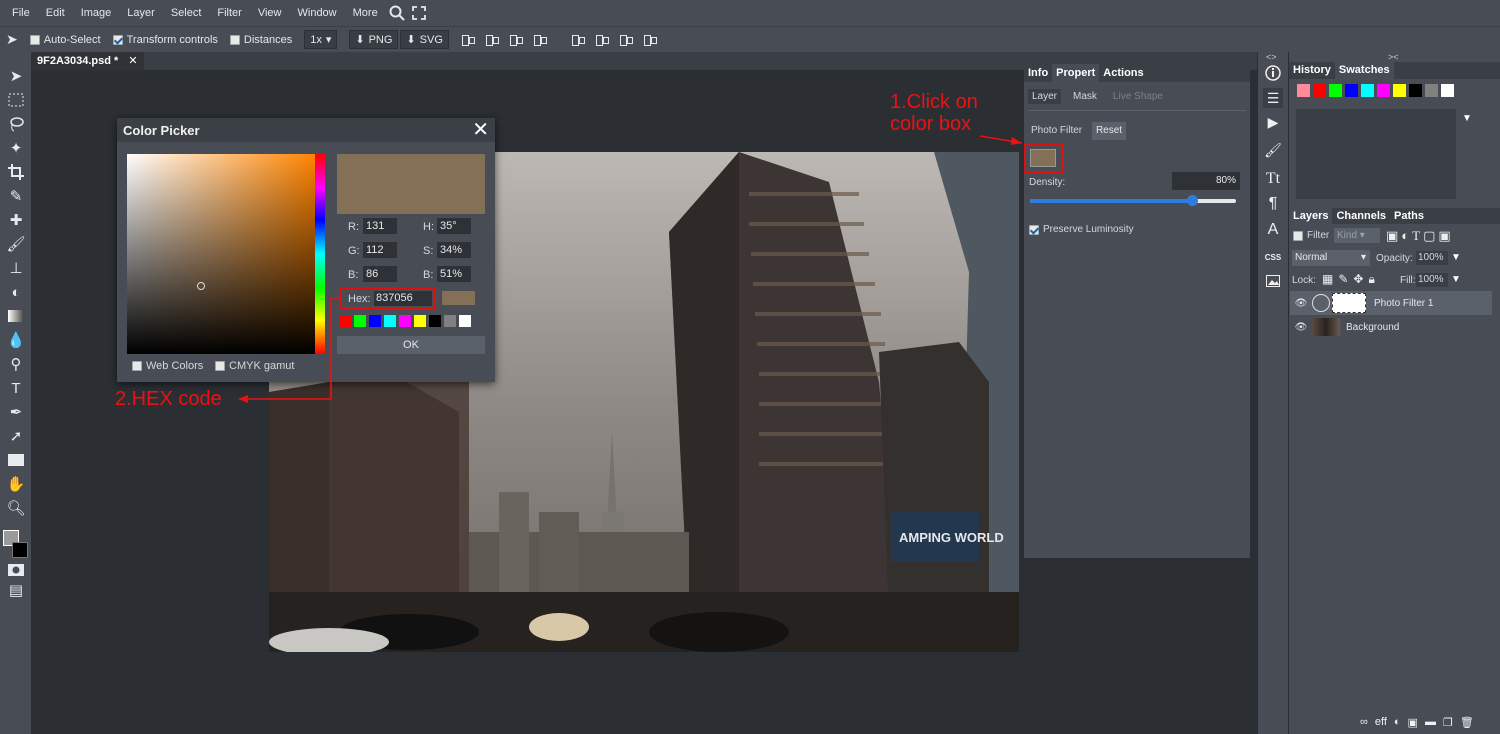 Image resolution: width=1500 pixels, height=734 pixels. Describe the element at coordinates (1448, 722) in the screenshot. I see `new-layer-icon: ❐` at that location.